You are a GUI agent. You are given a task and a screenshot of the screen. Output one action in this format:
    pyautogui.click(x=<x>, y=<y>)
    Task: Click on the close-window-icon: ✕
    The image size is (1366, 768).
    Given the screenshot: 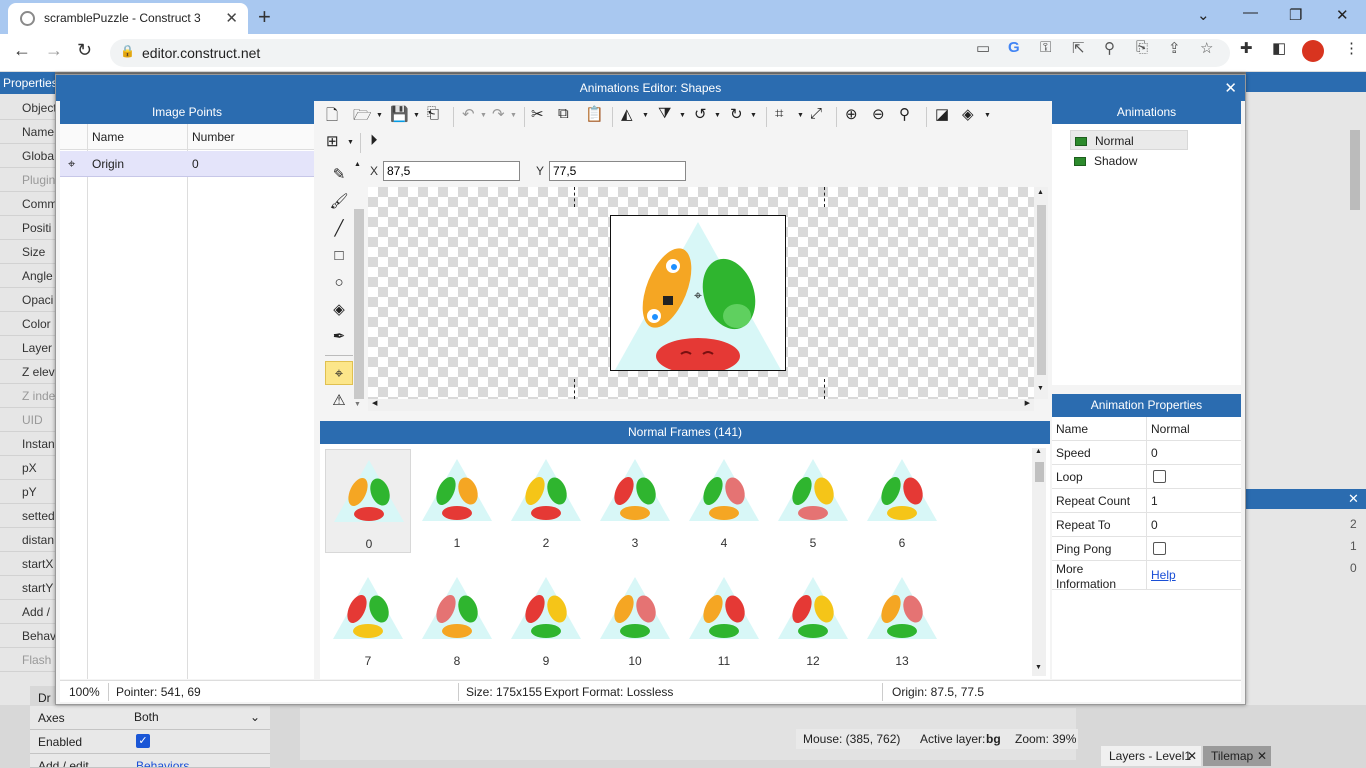 What is the action you would take?
    pyautogui.click(x=1342, y=15)
    